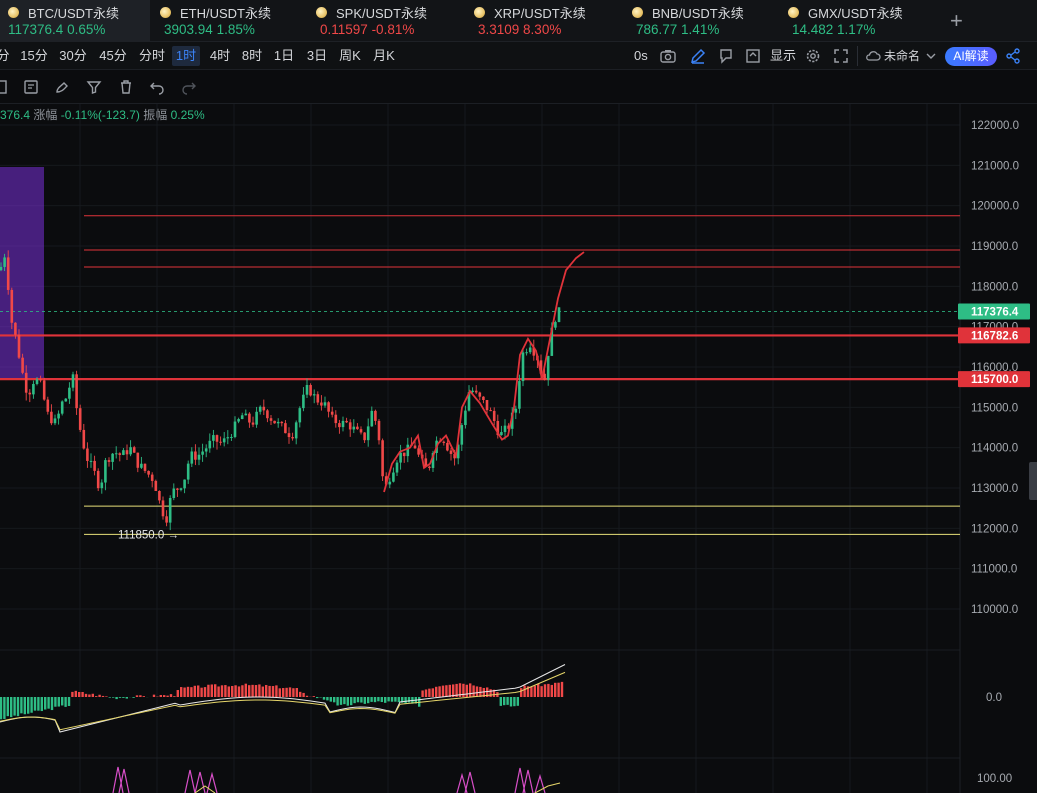 The width and height of the screenshot is (1037, 793). What do you see at coordinates (393, 29) in the screenshot?
I see `ticker-change: -0.81%` at bounding box center [393, 29].